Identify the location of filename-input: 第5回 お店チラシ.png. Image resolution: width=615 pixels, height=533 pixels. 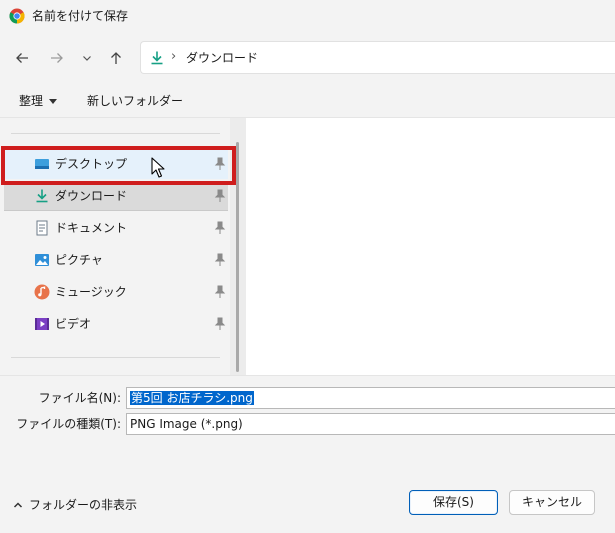
(370, 398).